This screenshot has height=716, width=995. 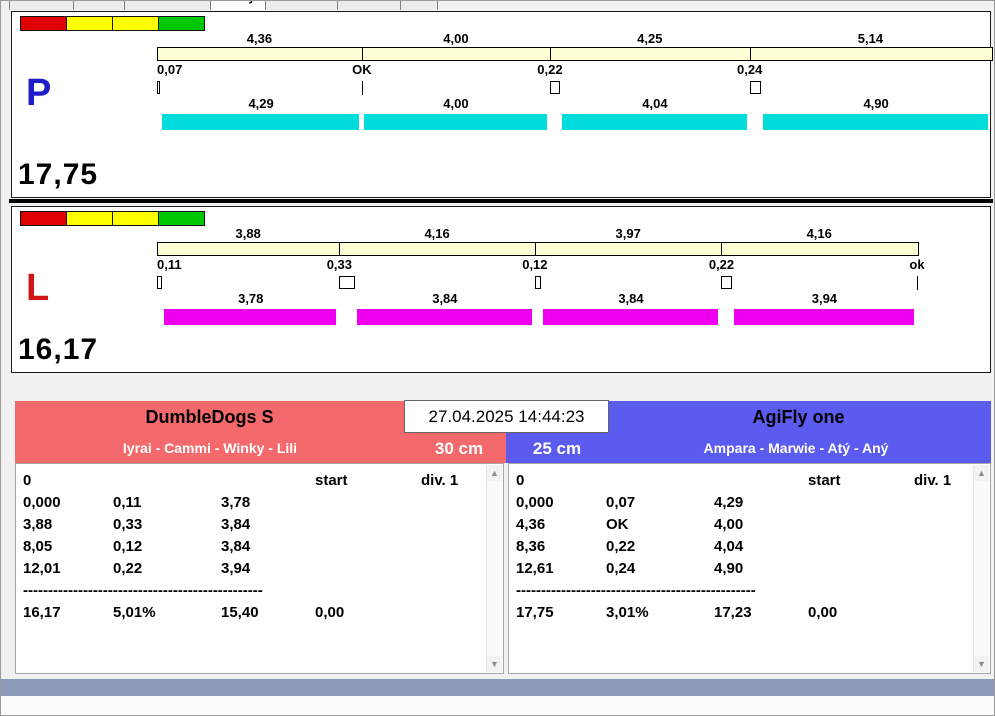 What do you see at coordinates (128, 568) in the screenshot?
I see `result-cell: 0,22` at bounding box center [128, 568].